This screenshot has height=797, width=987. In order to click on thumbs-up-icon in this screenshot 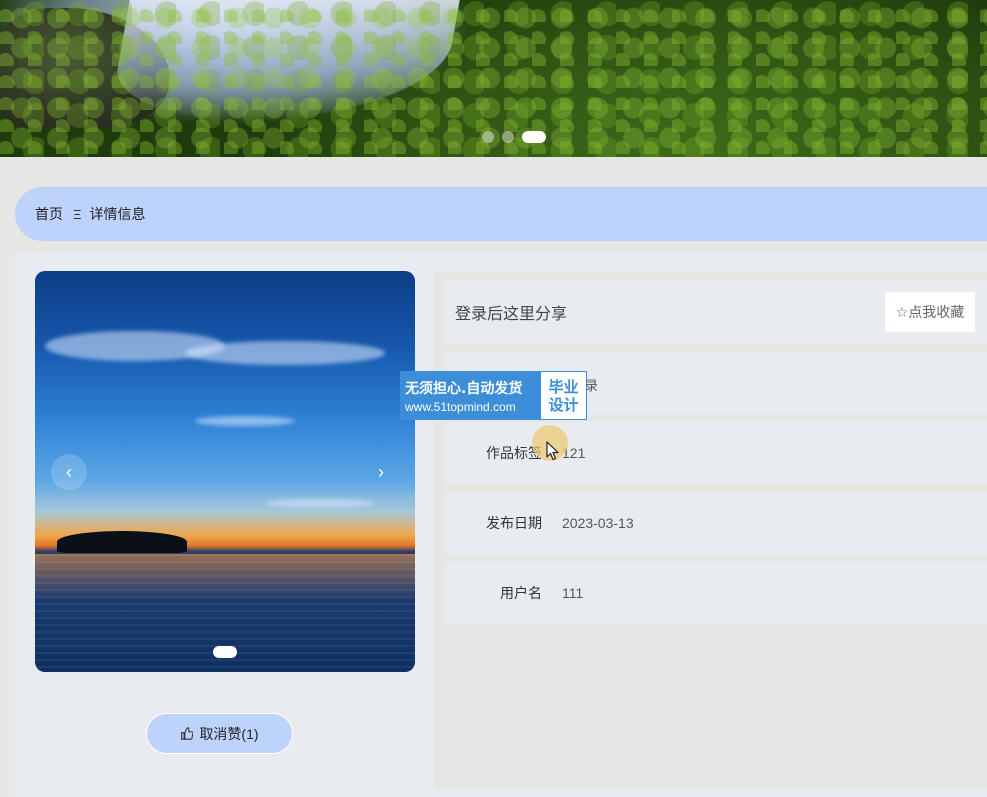, I will do `click(187, 733)`.